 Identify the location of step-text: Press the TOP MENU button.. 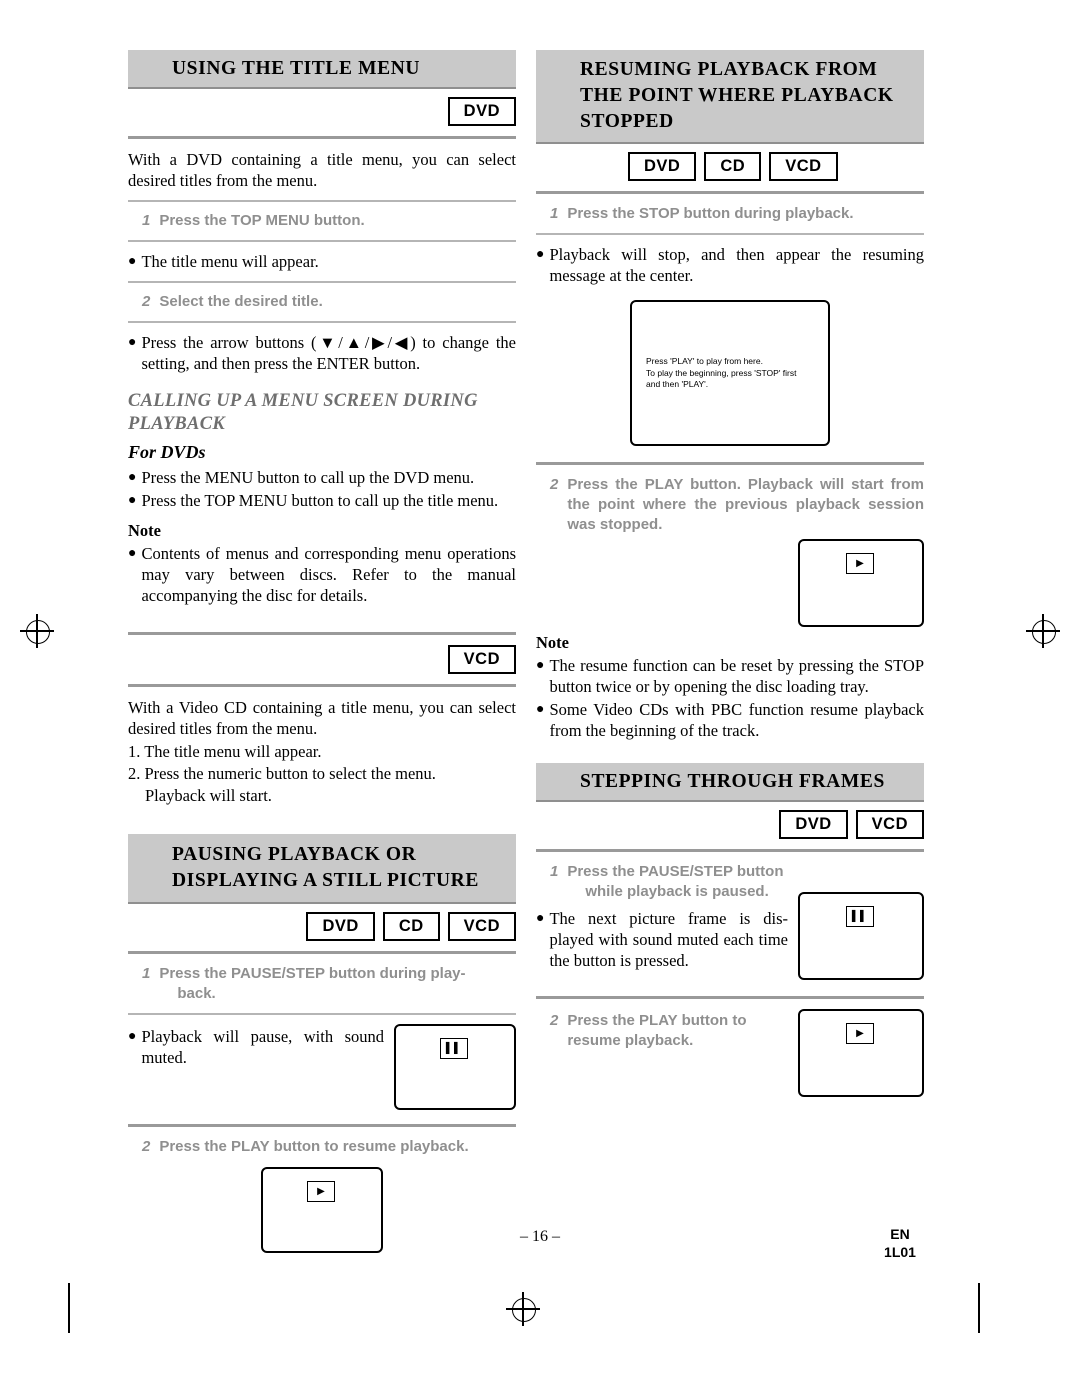
(262, 220).